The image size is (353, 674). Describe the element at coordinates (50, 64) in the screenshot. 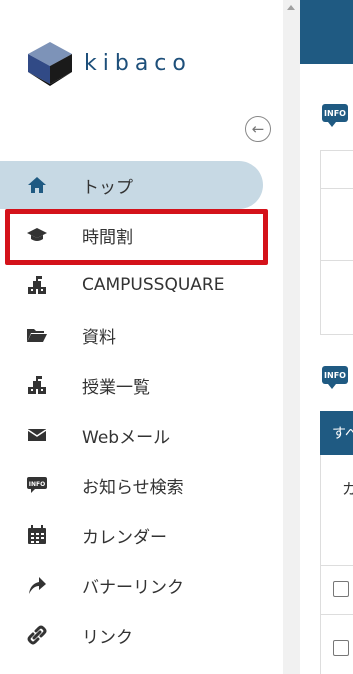

I see `kibaco-logo-icon` at that location.